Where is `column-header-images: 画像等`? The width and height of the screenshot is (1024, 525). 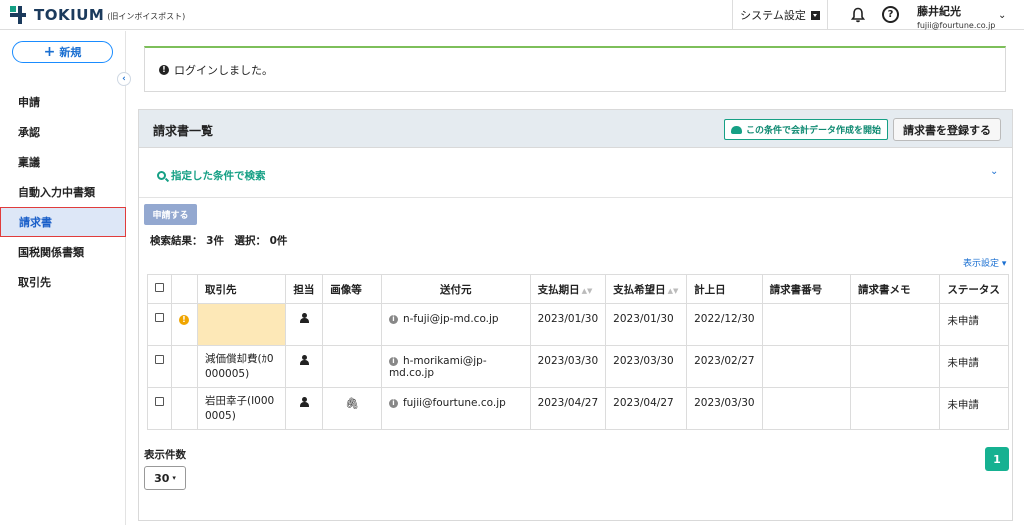
column-header-images: 画像等 is located at coordinates (352, 289).